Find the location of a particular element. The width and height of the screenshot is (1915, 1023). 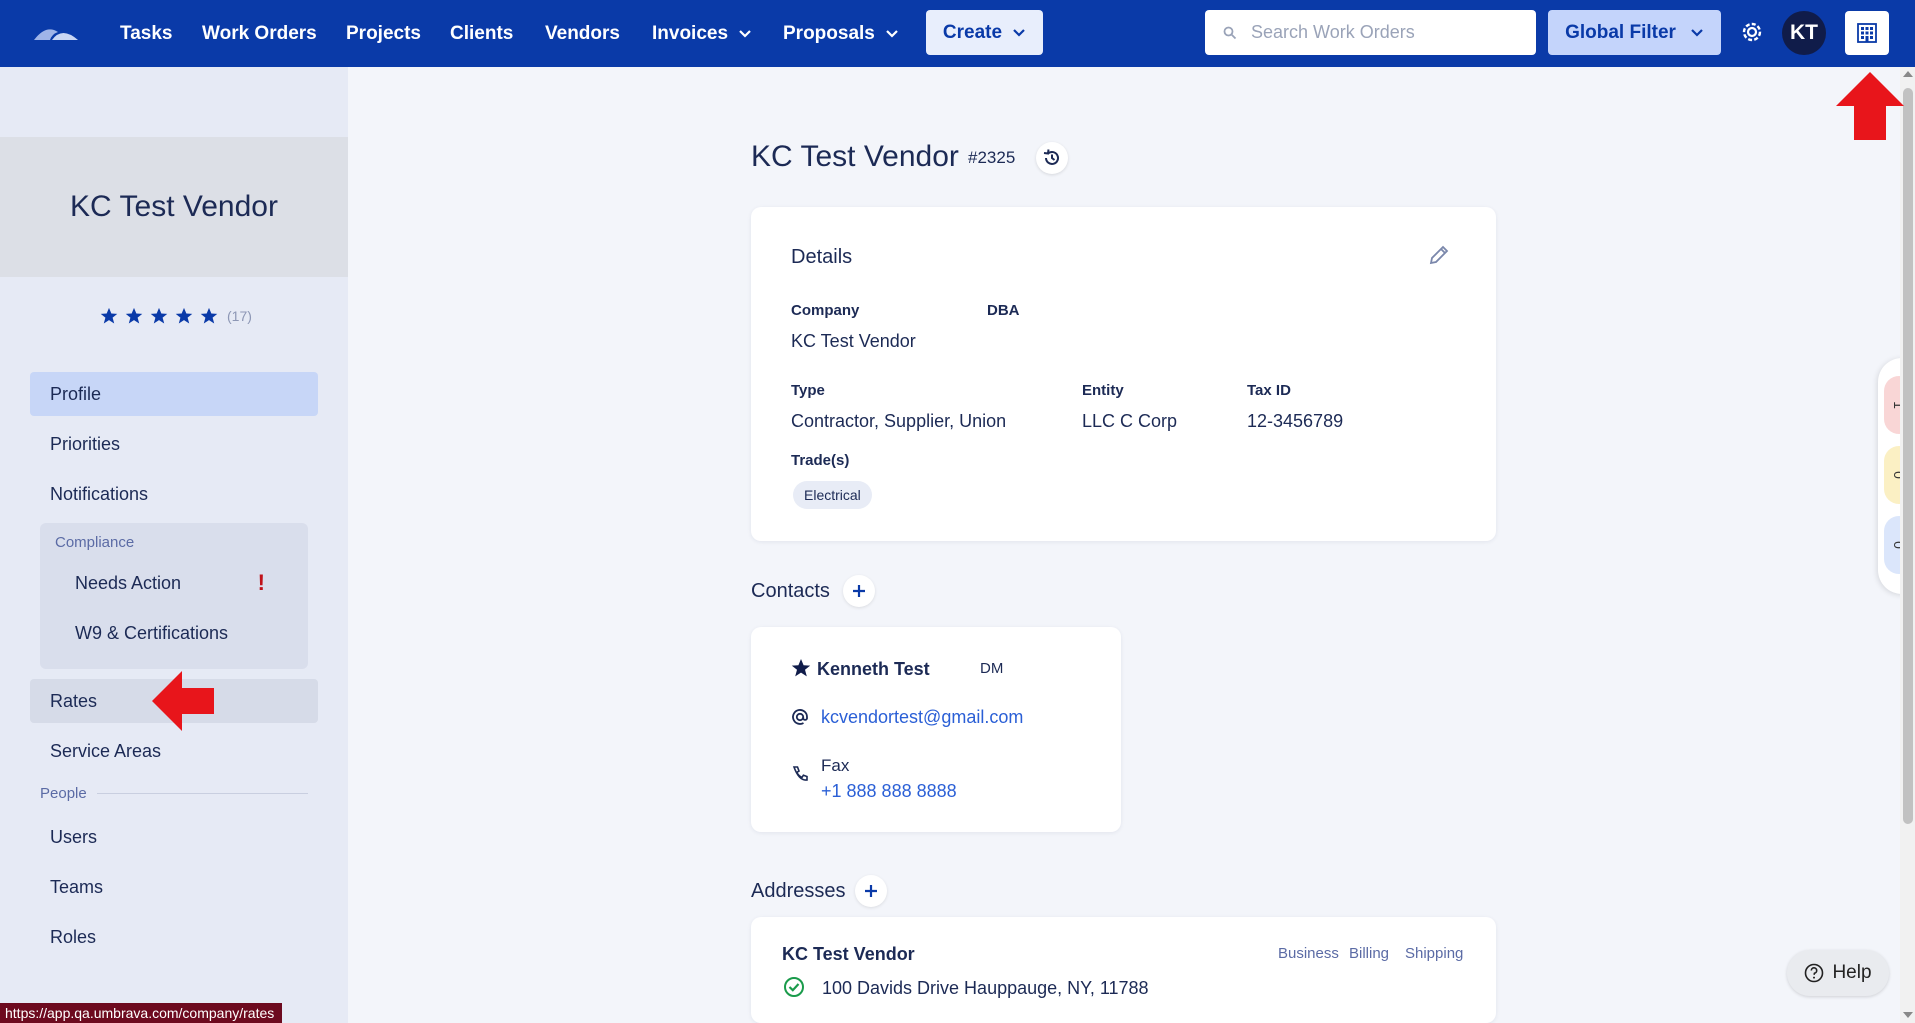

vendor-name-banner: KC Test Vendor is located at coordinates (174, 207).